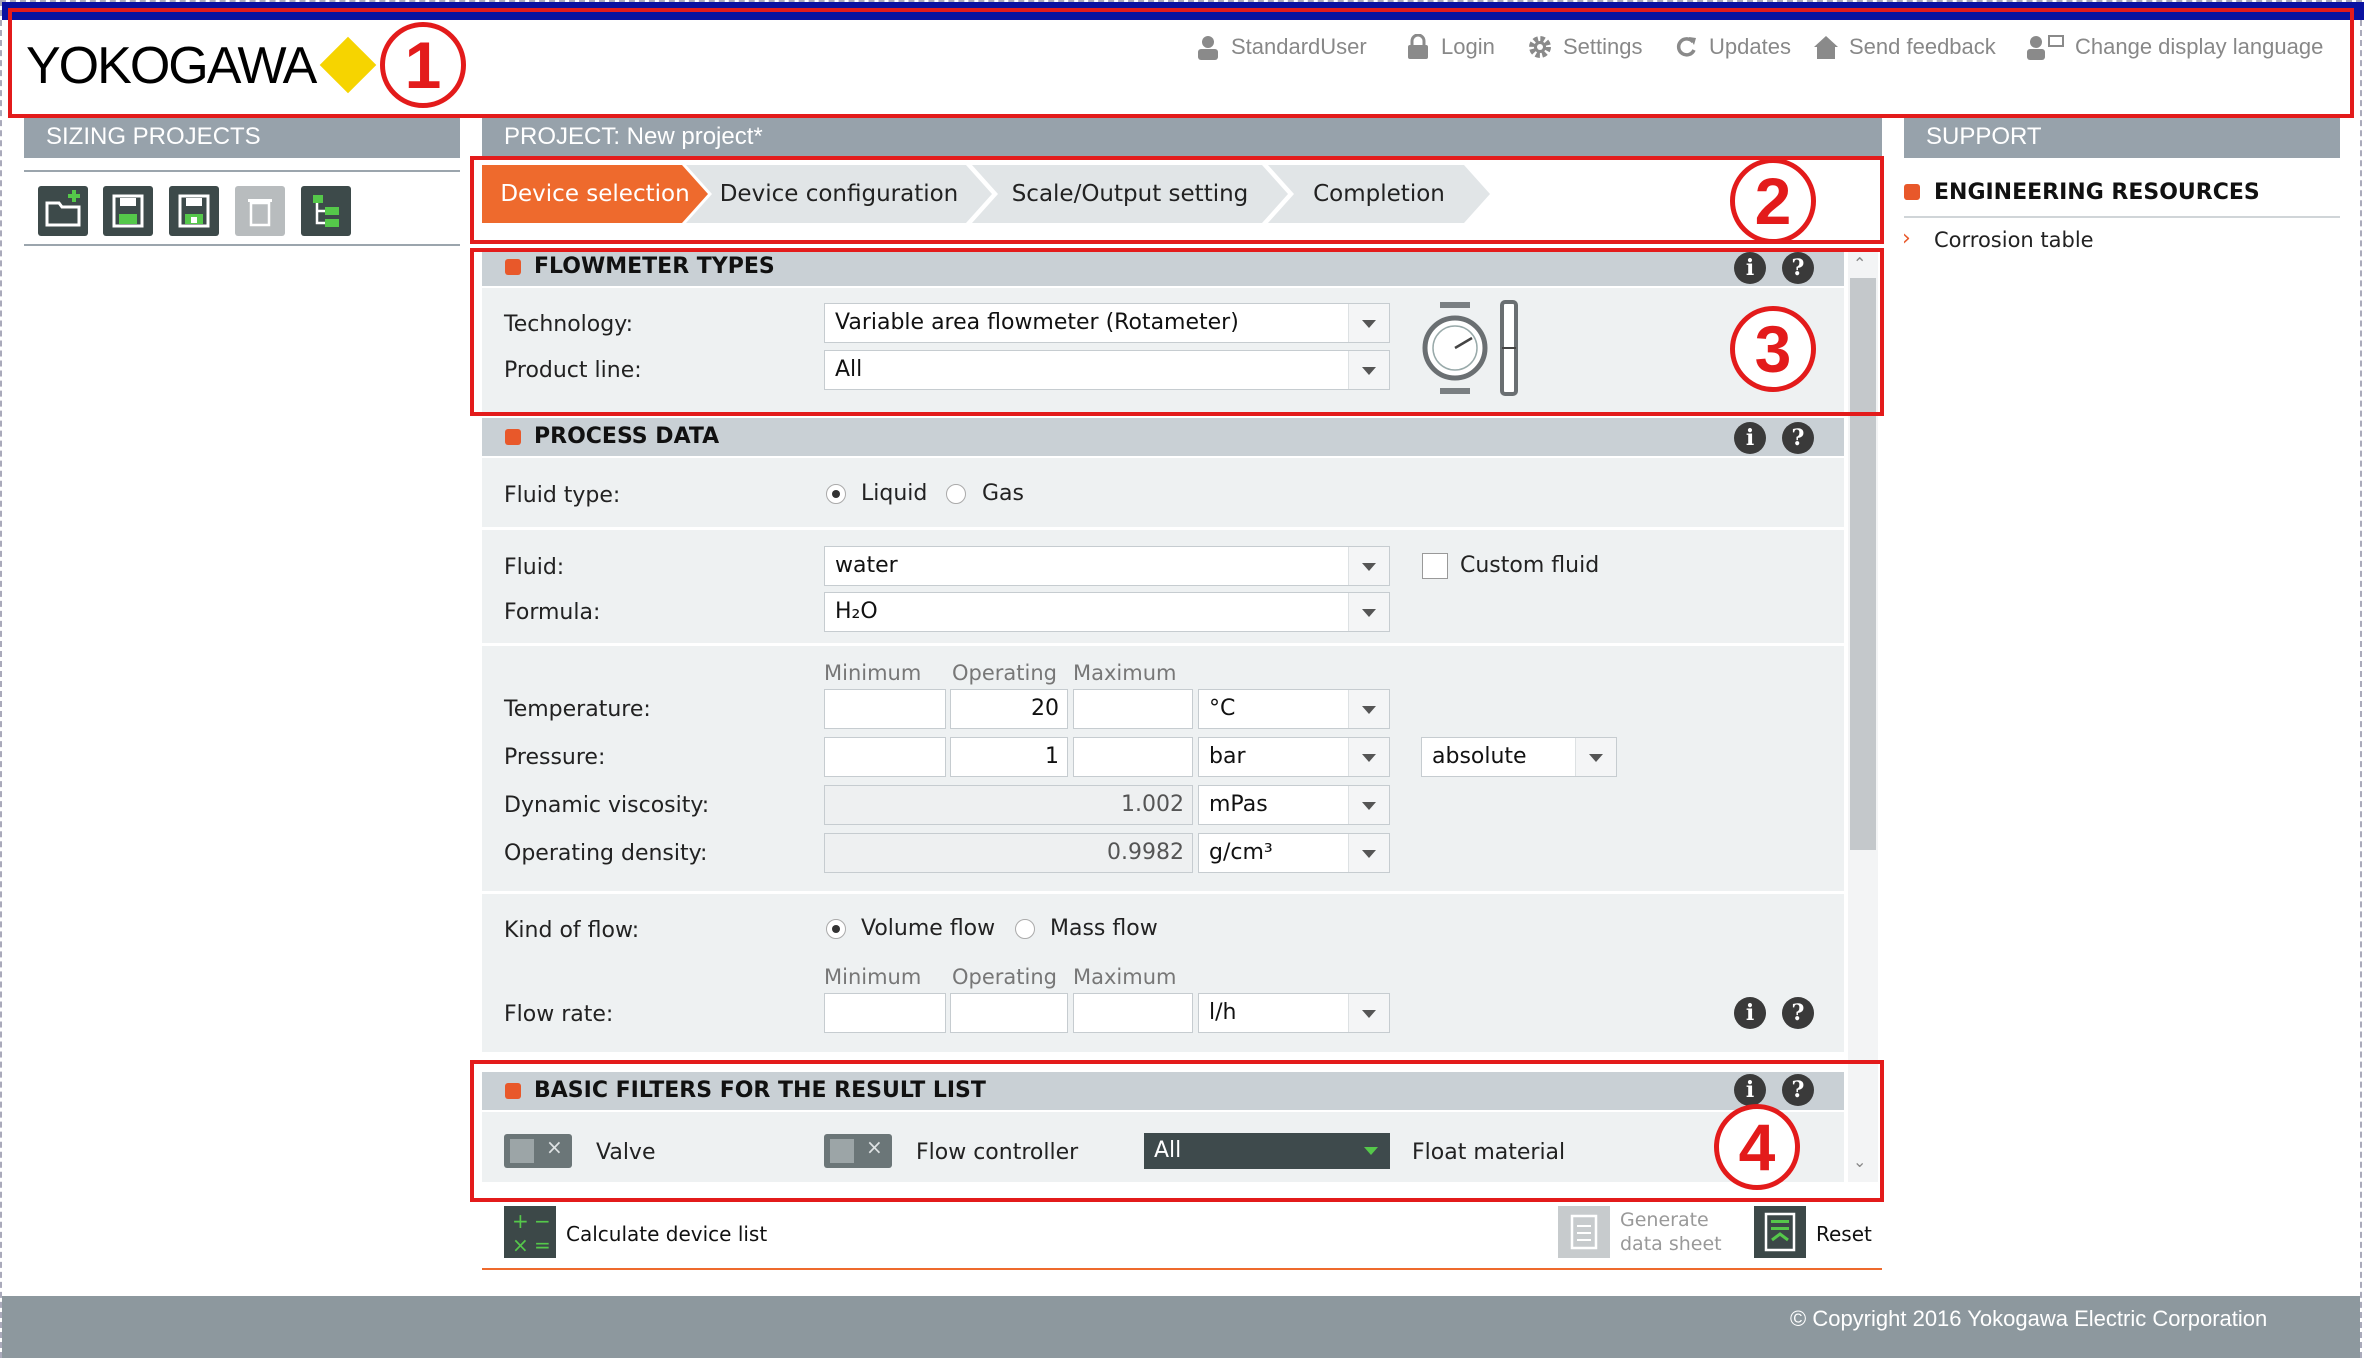 This screenshot has width=2366, height=1362. What do you see at coordinates (1530, 565) in the screenshot?
I see `custom-fluid-label: Custom fluid` at bounding box center [1530, 565].